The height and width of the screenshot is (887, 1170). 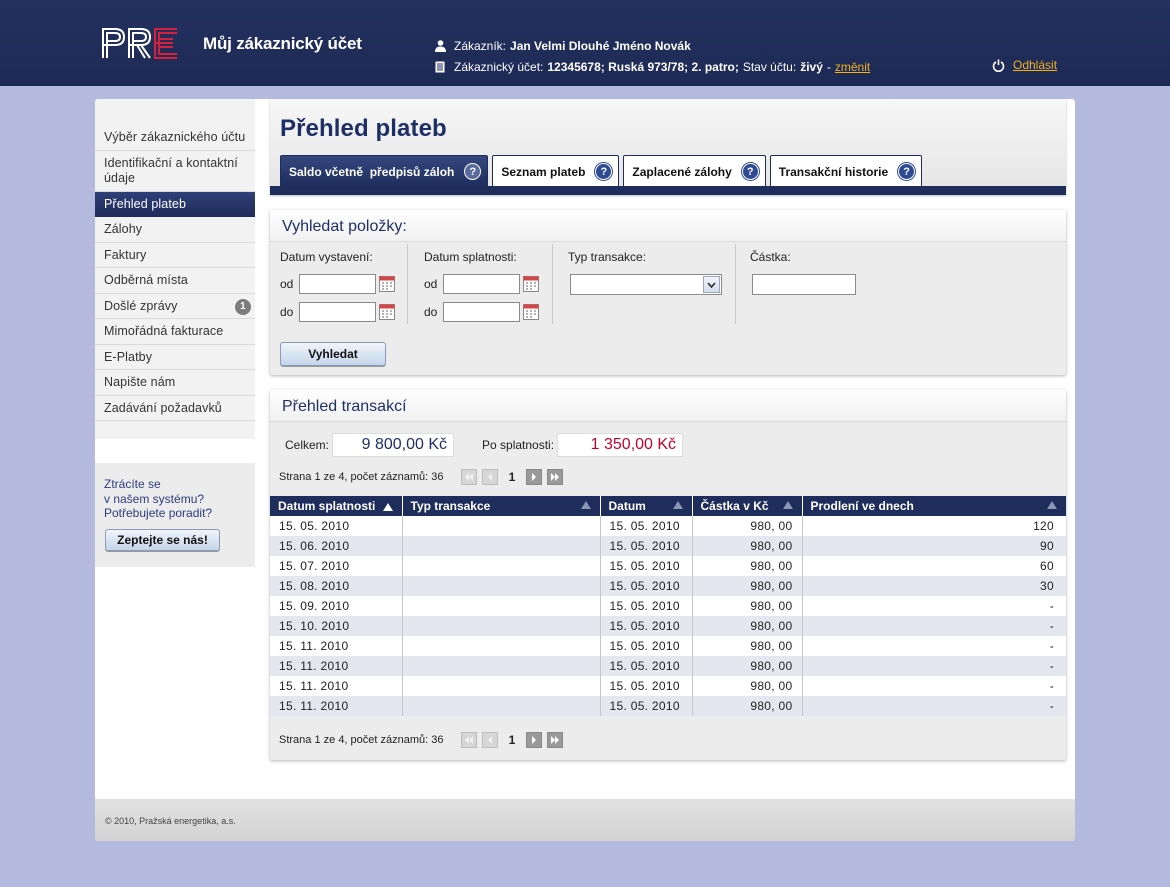 I want to click on tab-paid-deposits: Zaplacené zálohy ?, so click(x=694, y=171).